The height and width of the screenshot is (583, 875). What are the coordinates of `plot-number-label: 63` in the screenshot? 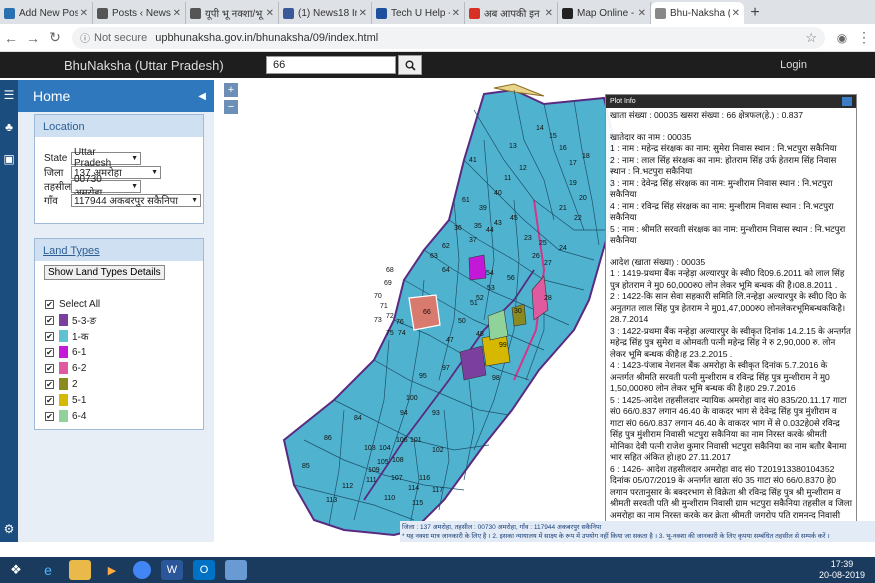 It's located at (434, 256).